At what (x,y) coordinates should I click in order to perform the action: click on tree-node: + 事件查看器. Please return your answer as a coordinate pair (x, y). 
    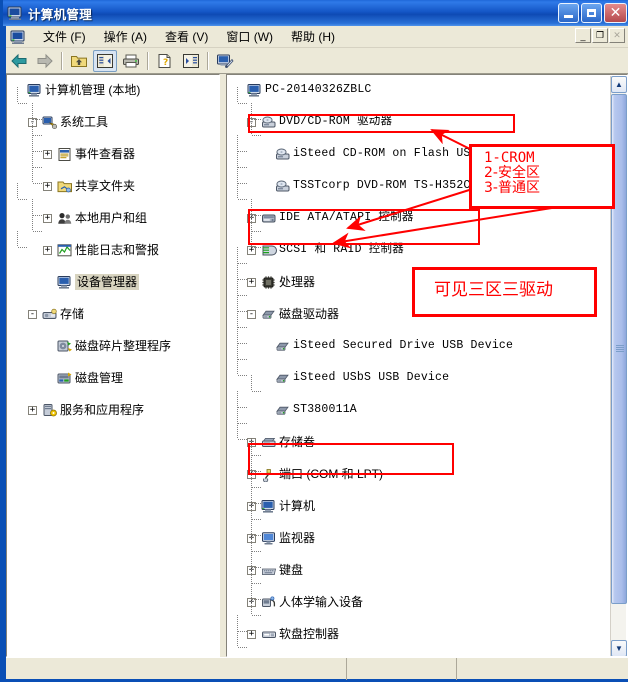
    Looking at the image, I should click on (113, 154).